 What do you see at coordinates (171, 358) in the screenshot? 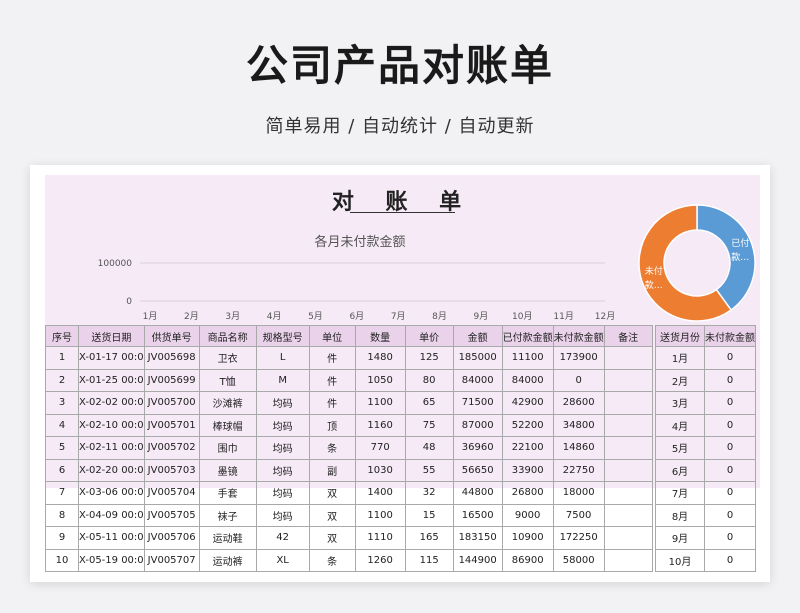
I see `table-cell: JV005698` at bounding box center [171, 358].